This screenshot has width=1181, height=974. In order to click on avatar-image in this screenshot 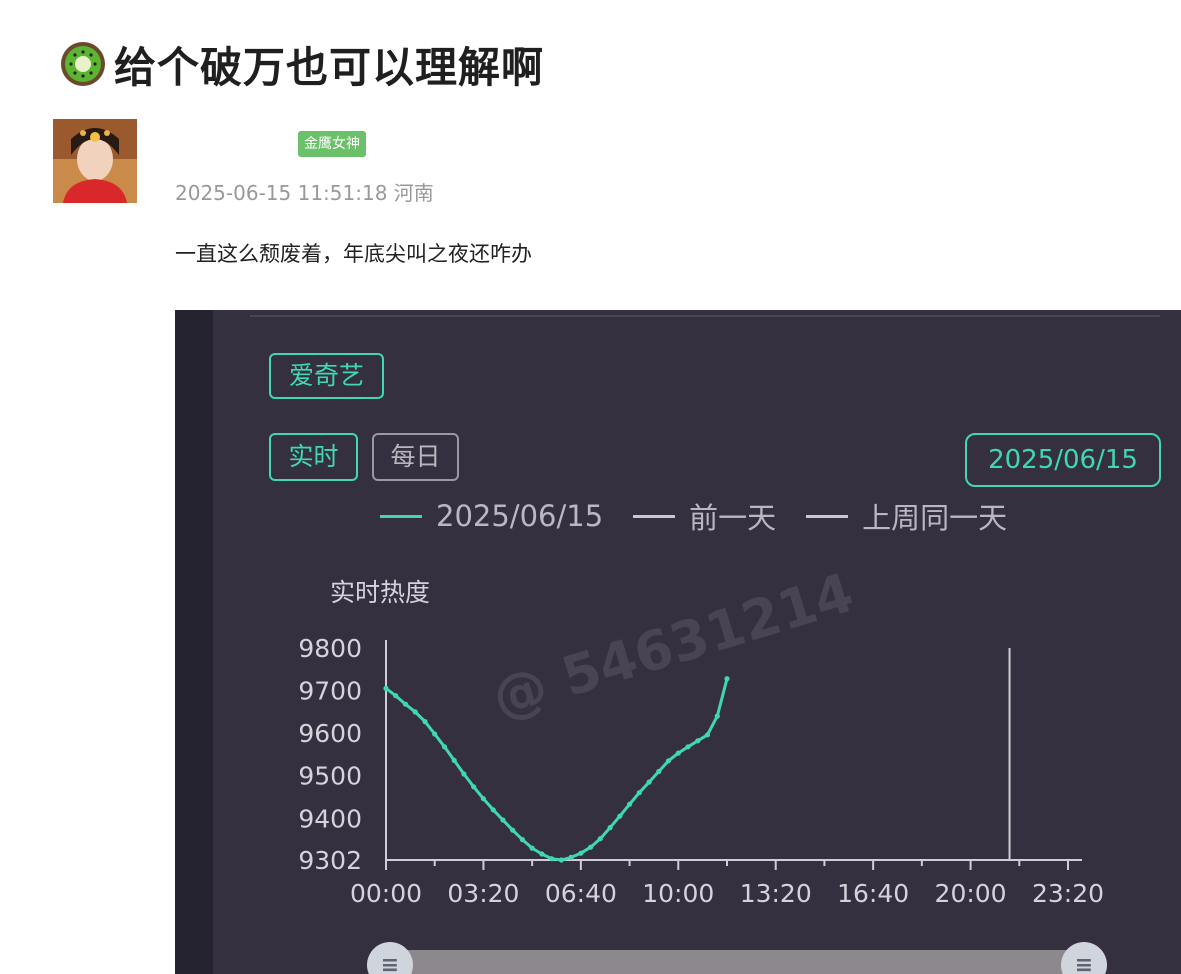, I will do `click(95, 161)`.